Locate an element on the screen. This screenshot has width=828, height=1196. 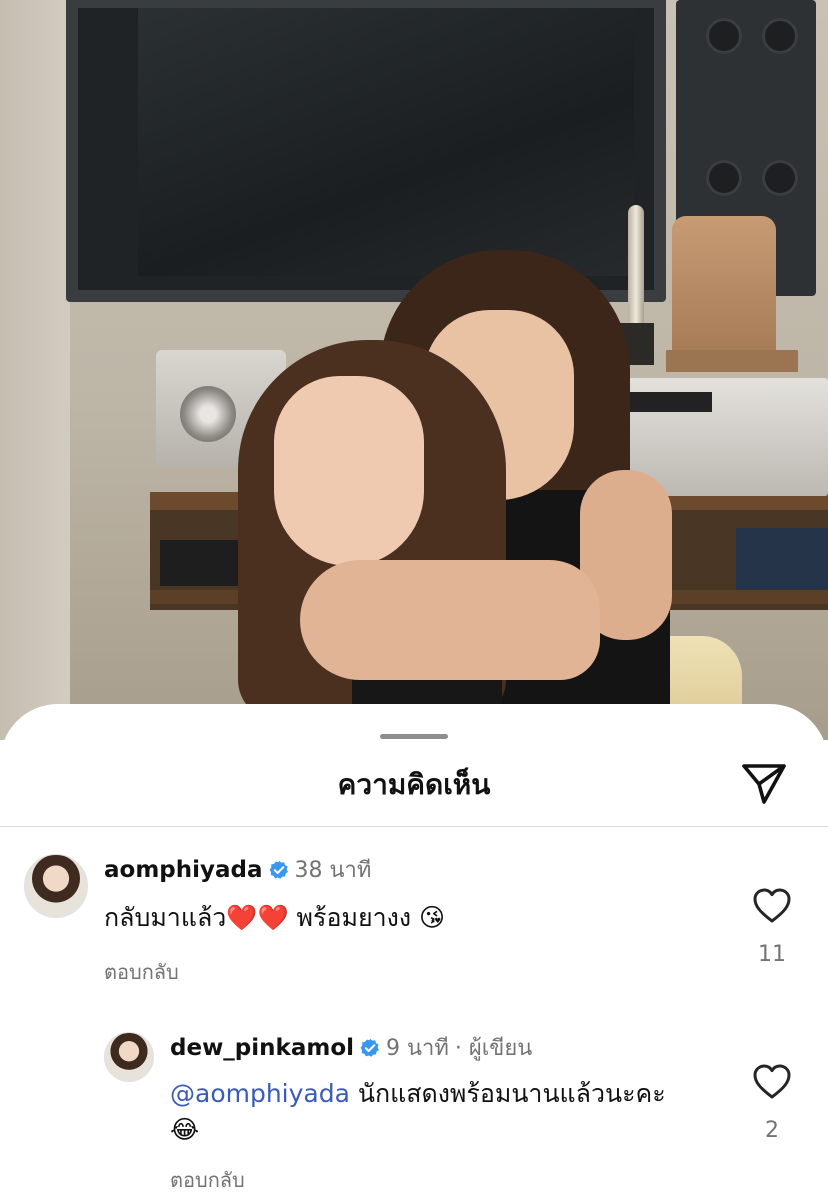
author-tag: · ผู้เขียน is located at coordinates (493, 1048).